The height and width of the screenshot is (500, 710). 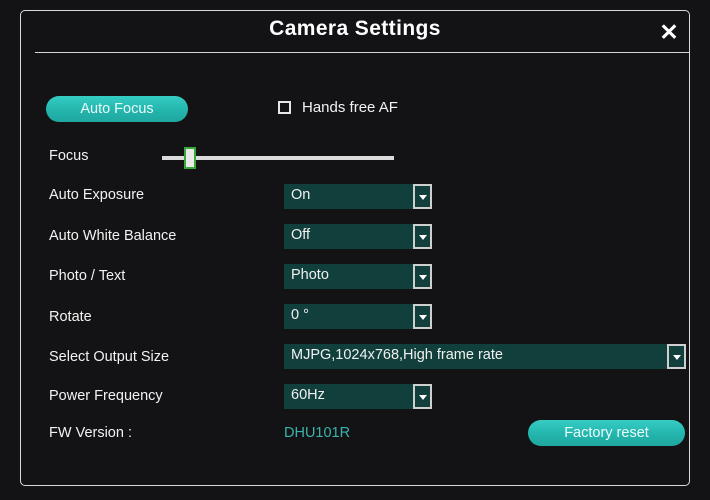 What do you see at coordinates (358, 196) in the screenshot?
I see `auto-exposure-dropdown: On` at bounding box center [358, 196].